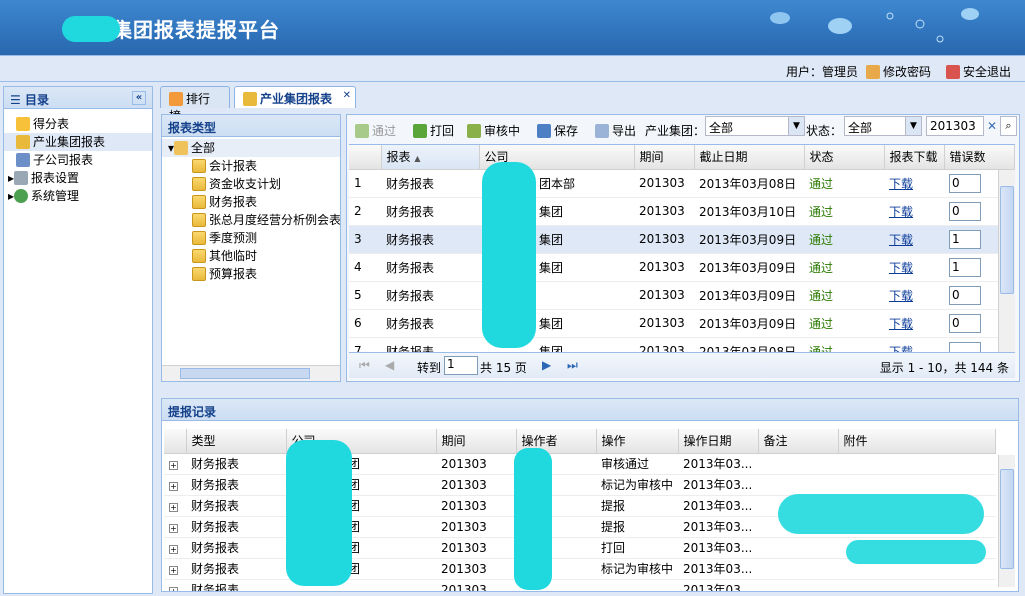 The height and width of the screenshot is (596, 1025). What do you see at coordinates (546, 365) in the screenshot?
I see `next-page-icon: ▶` at bounding box center [546, 365].